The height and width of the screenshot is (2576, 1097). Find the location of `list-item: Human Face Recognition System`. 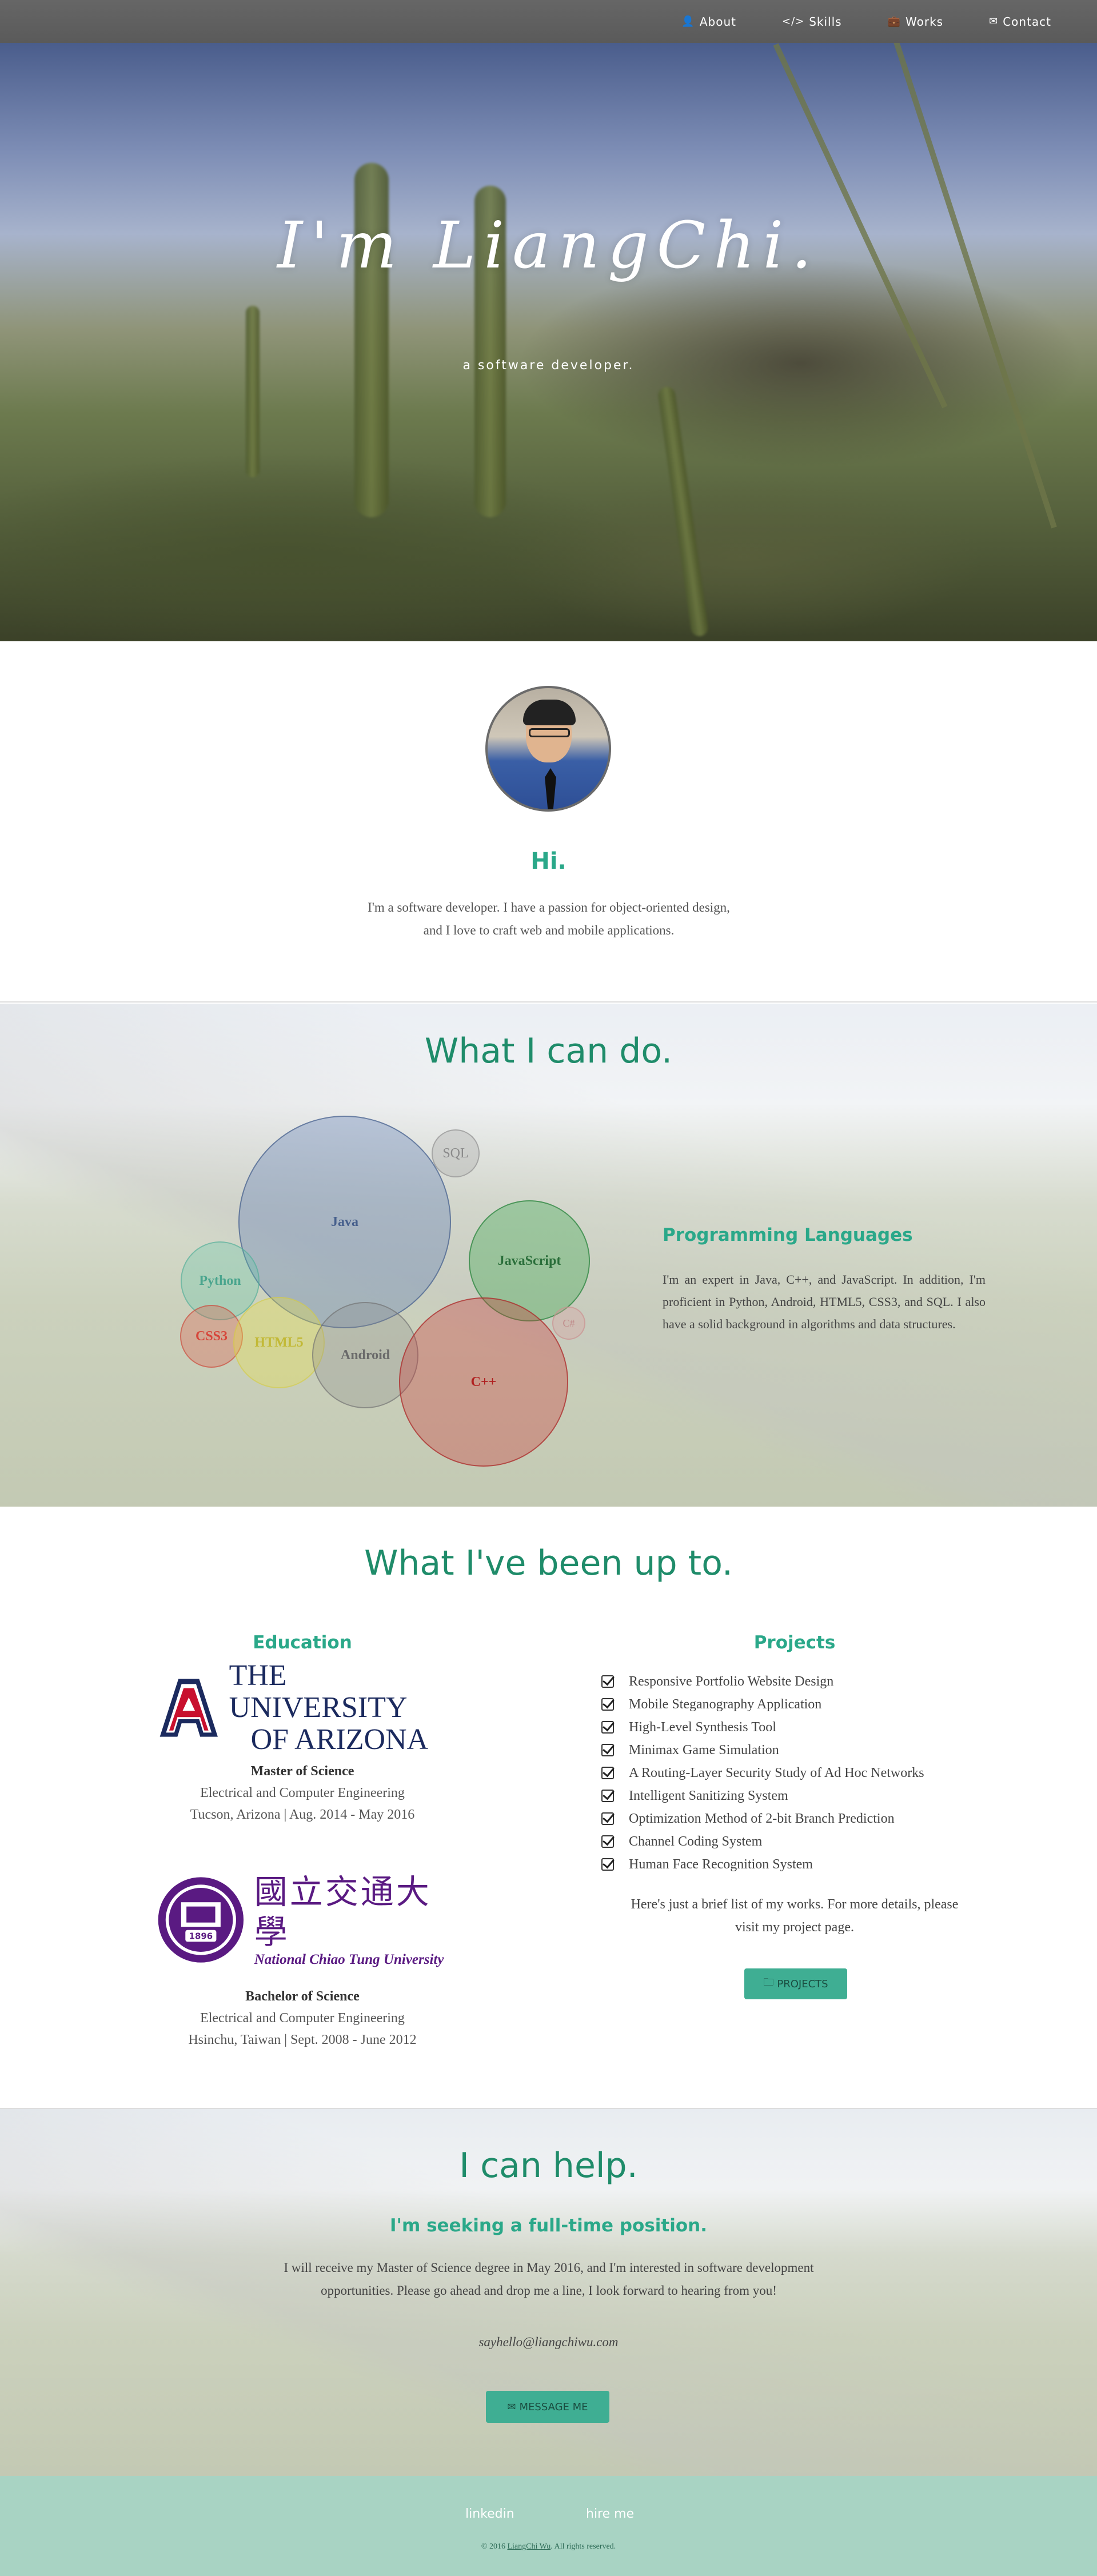

list-item: Human Face Recognition System is located at coordinates (763, 1864).